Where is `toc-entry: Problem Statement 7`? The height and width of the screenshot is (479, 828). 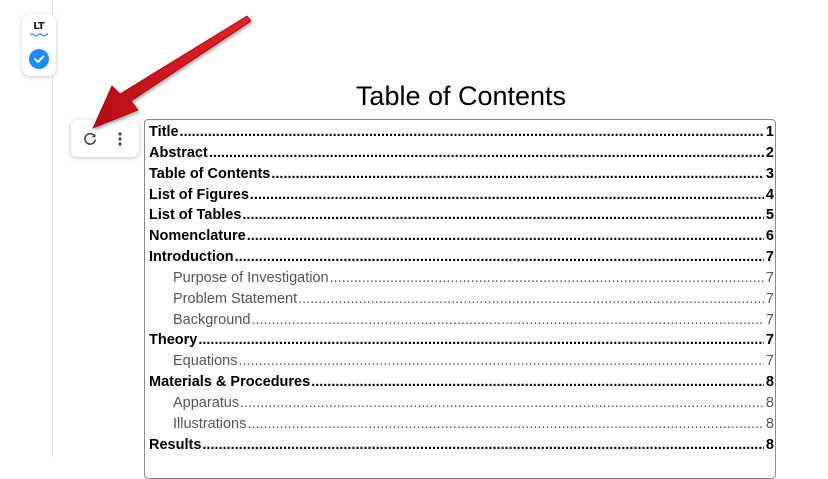
toc-entry: Problem Statement 7 is located at coordinates (461, 299).